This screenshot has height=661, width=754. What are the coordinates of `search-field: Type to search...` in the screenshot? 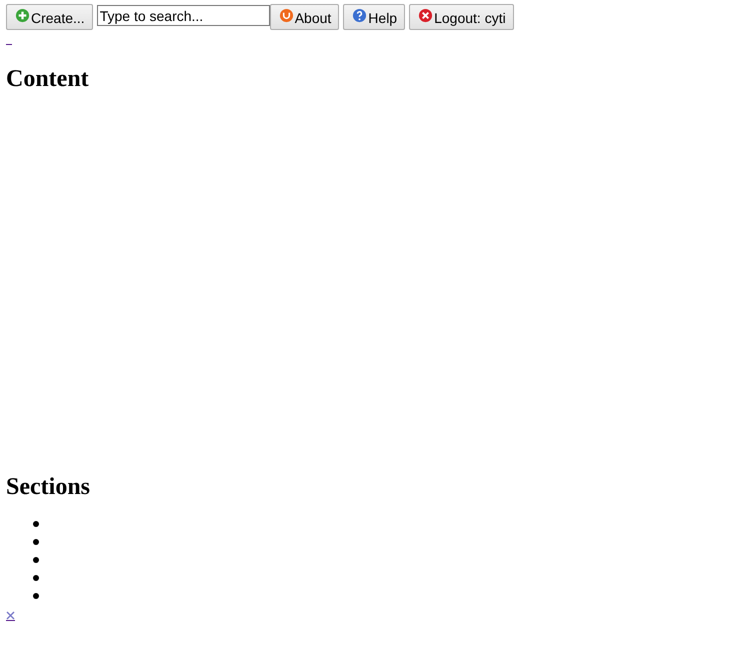 It's located at (183, 15).